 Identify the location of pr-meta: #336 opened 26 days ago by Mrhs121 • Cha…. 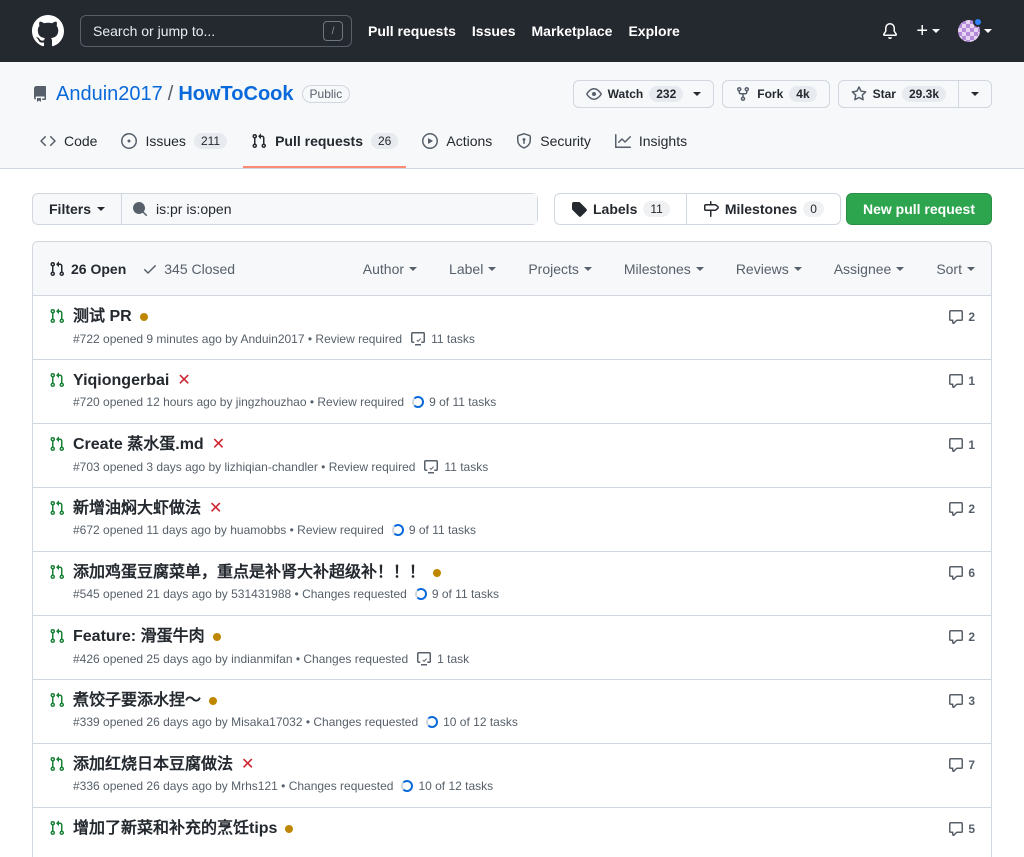
(510, 786).